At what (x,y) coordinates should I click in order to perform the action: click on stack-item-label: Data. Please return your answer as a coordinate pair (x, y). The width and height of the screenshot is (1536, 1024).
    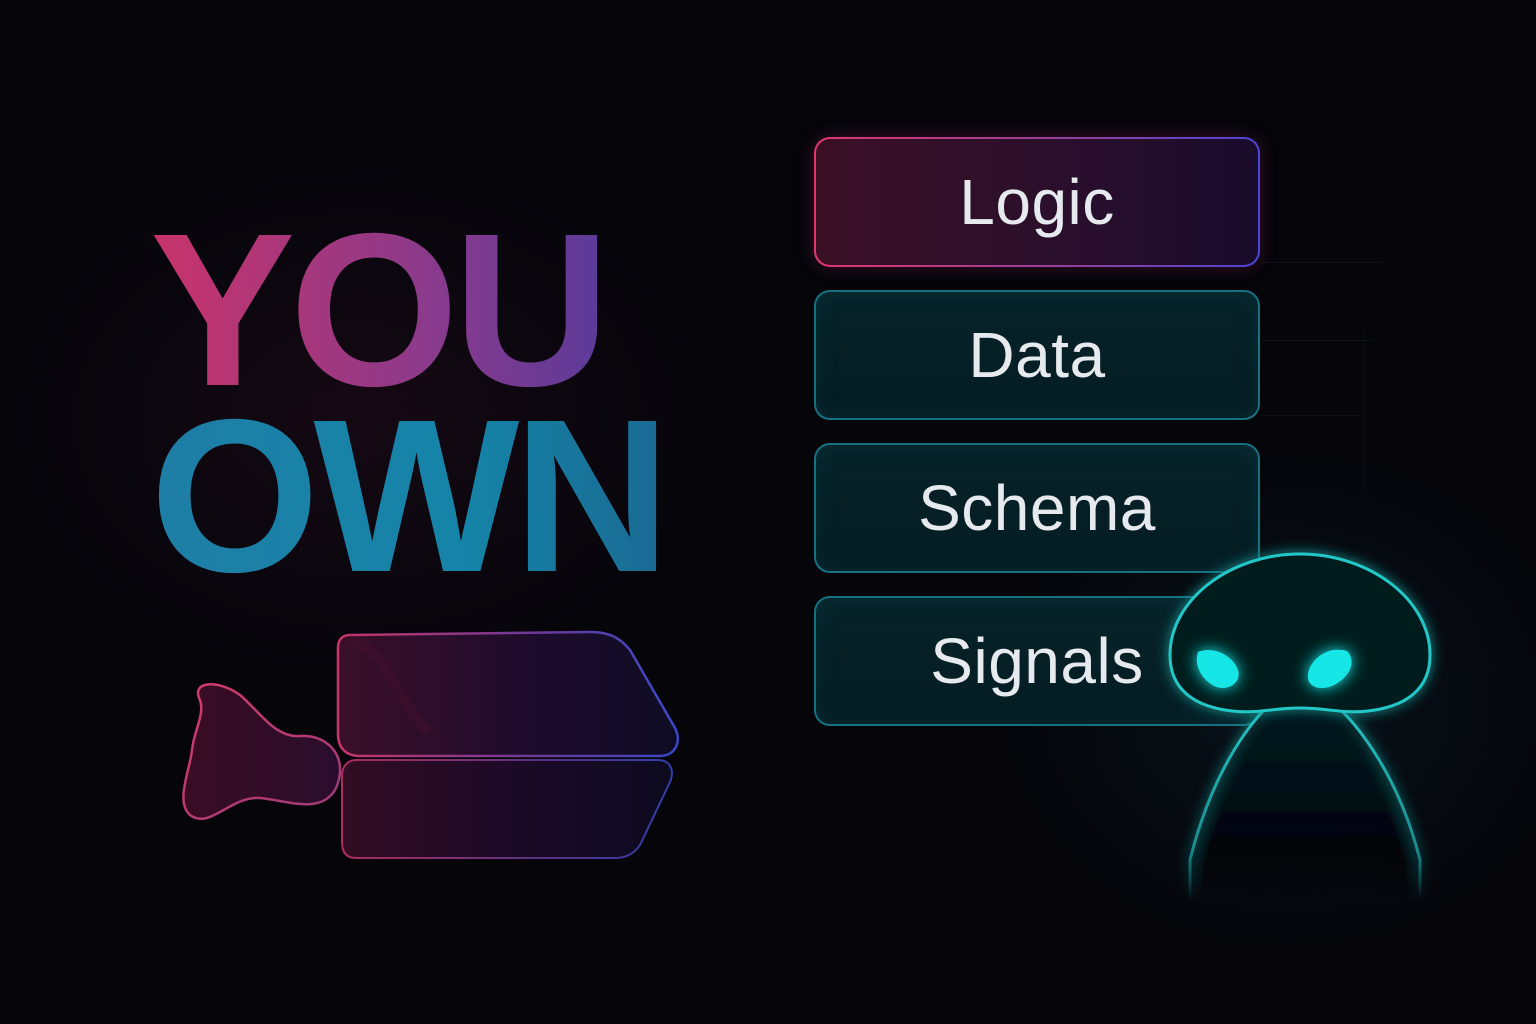
    Looking at the image, I should click on (1037, 355).